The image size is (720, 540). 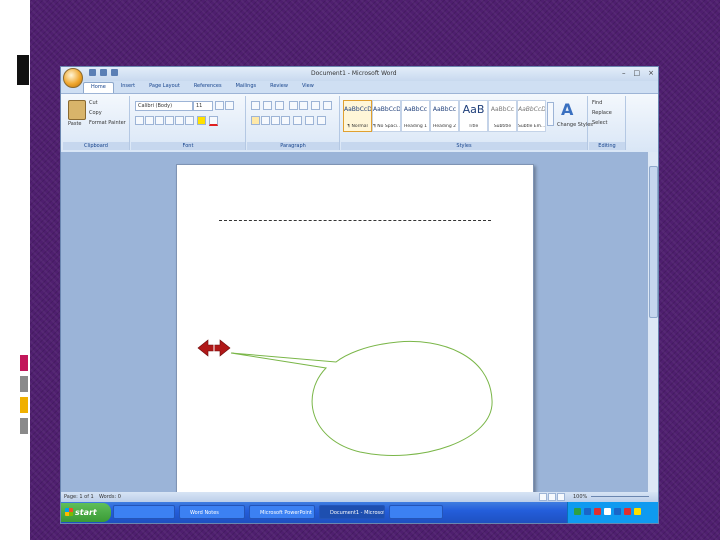 I want to click on callout-bubble, so click(x=361, y=398).